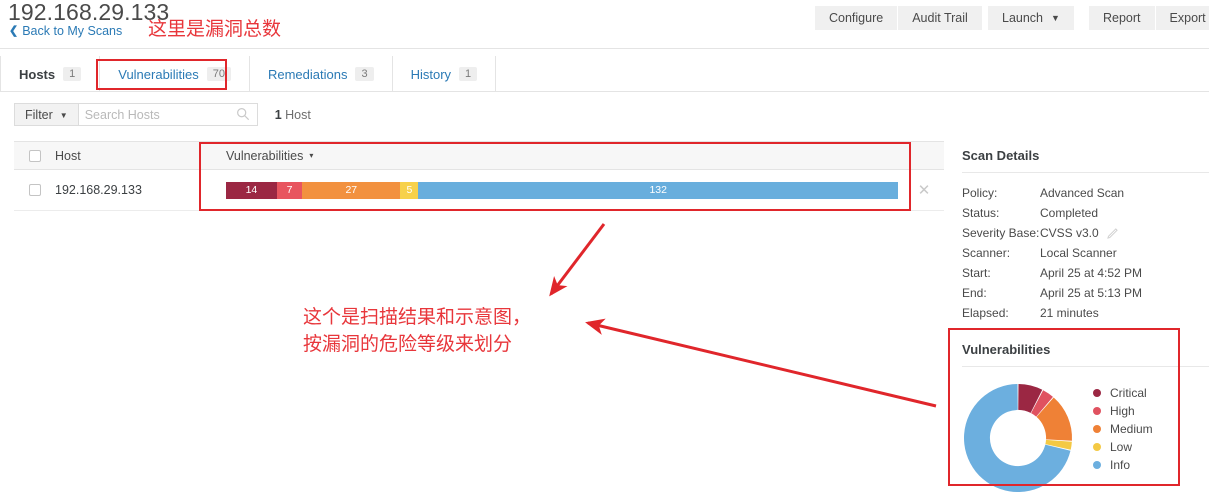  Describe the element at coordinates (1085, 366) in the screenshot. I see `vulnerabilities-panel-divider` at that location.